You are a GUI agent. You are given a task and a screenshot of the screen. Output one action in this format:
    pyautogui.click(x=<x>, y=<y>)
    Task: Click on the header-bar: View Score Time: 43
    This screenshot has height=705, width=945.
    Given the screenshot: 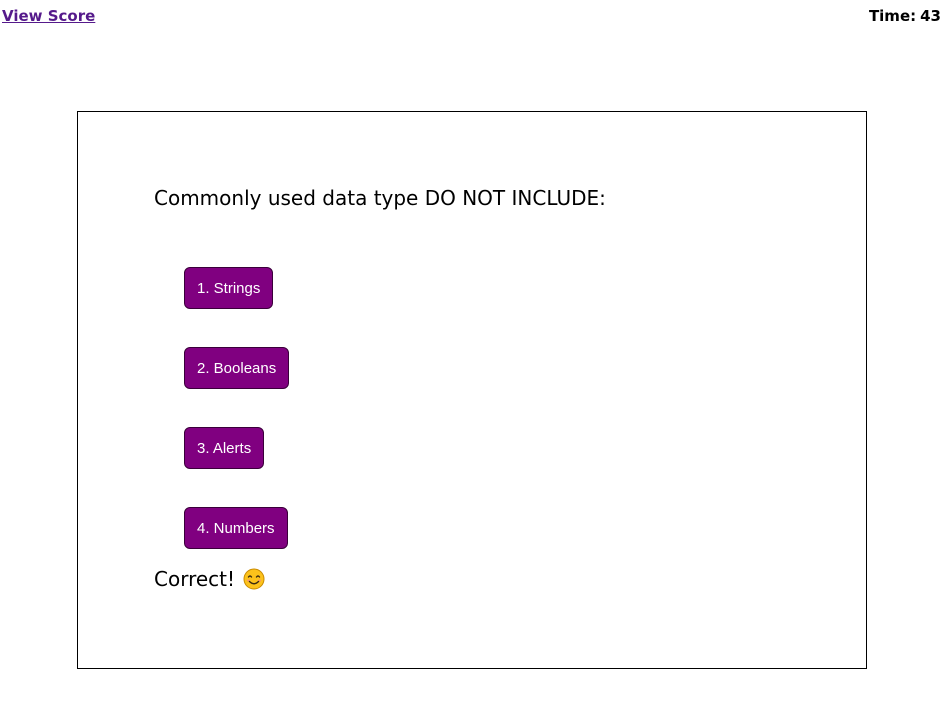 What is the action you would take?
    pyautogui.click(x=472, y=17)
    